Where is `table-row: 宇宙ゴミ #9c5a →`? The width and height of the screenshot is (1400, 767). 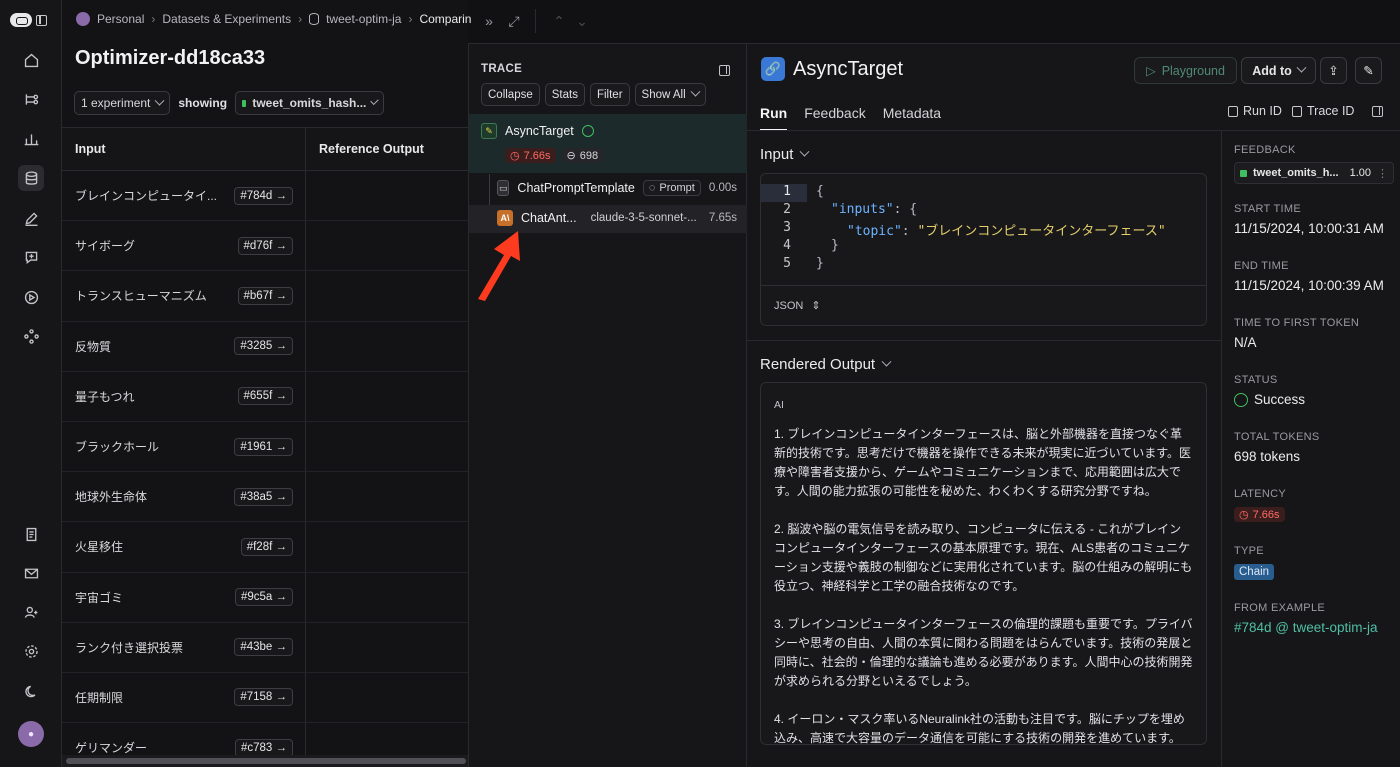
table-row: 宇宙ゴミ #9c5a → is located at coordinates (265, 597).